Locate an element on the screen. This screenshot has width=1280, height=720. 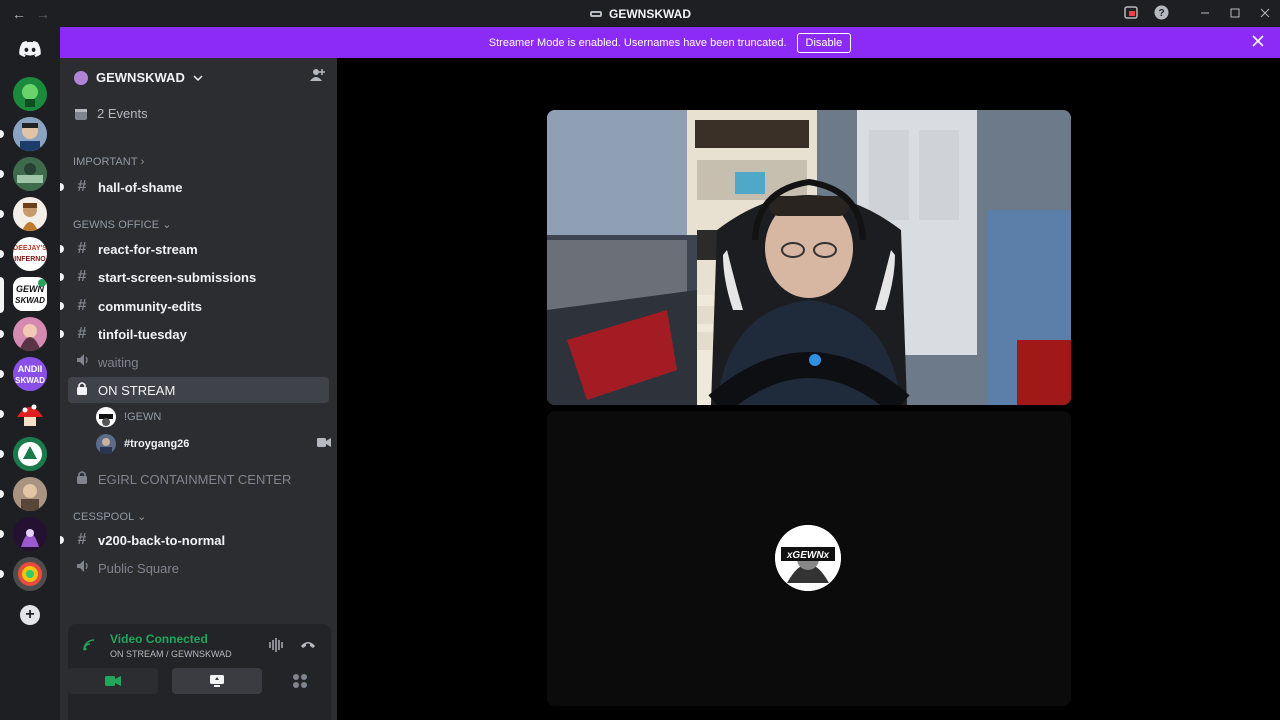
svg-text: INFERNO is located at coordinates (30, 259).